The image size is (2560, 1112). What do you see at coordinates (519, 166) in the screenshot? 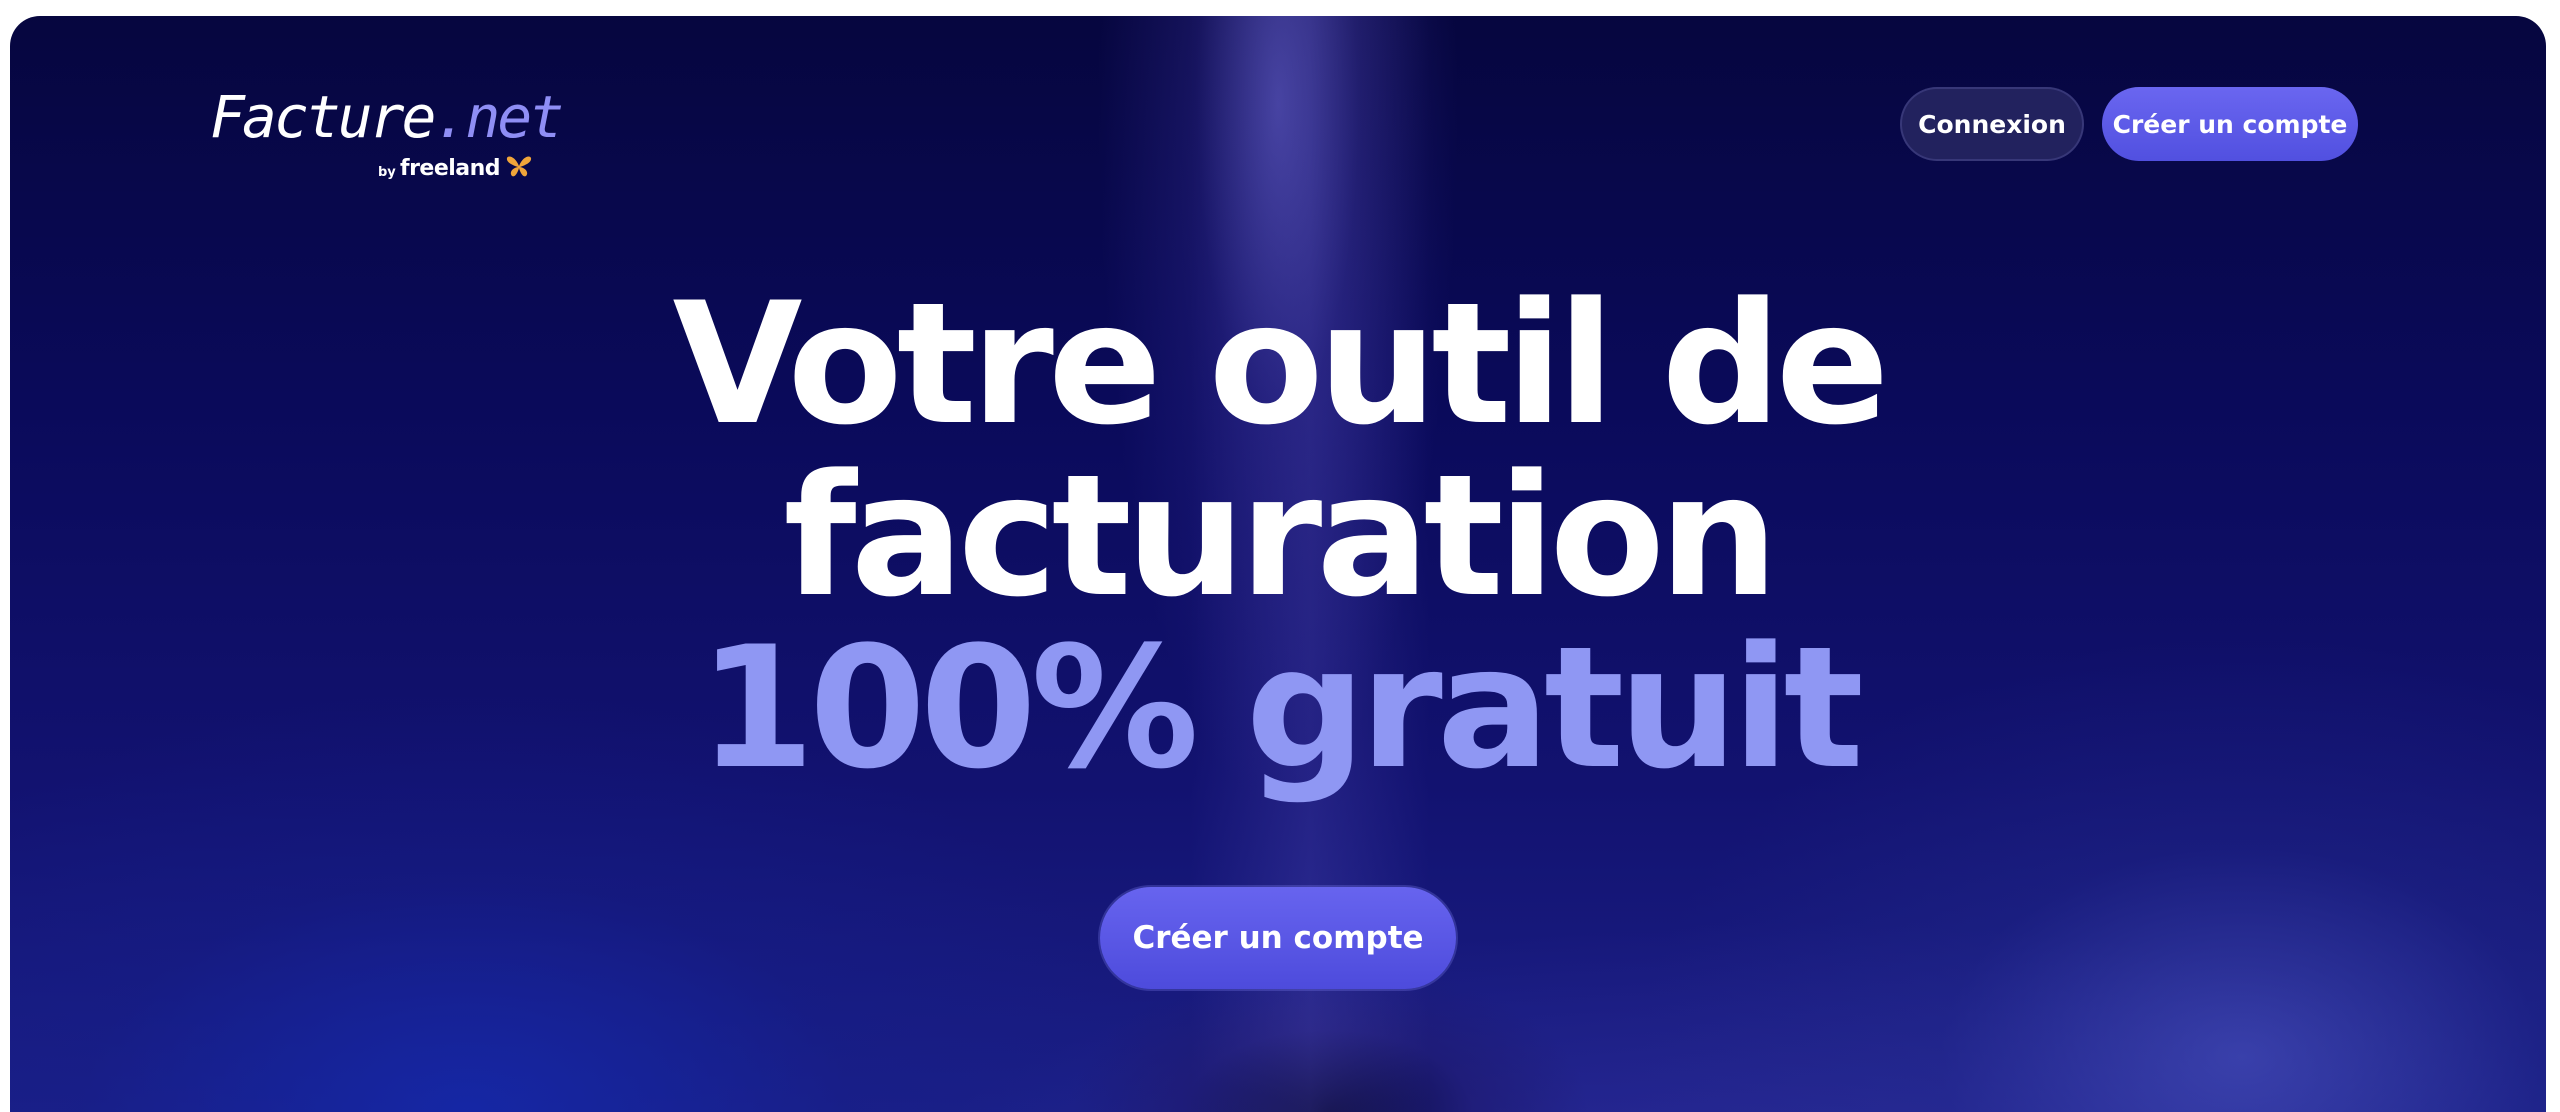
I see `butterfly-icon` at bounding box center [519, 166].